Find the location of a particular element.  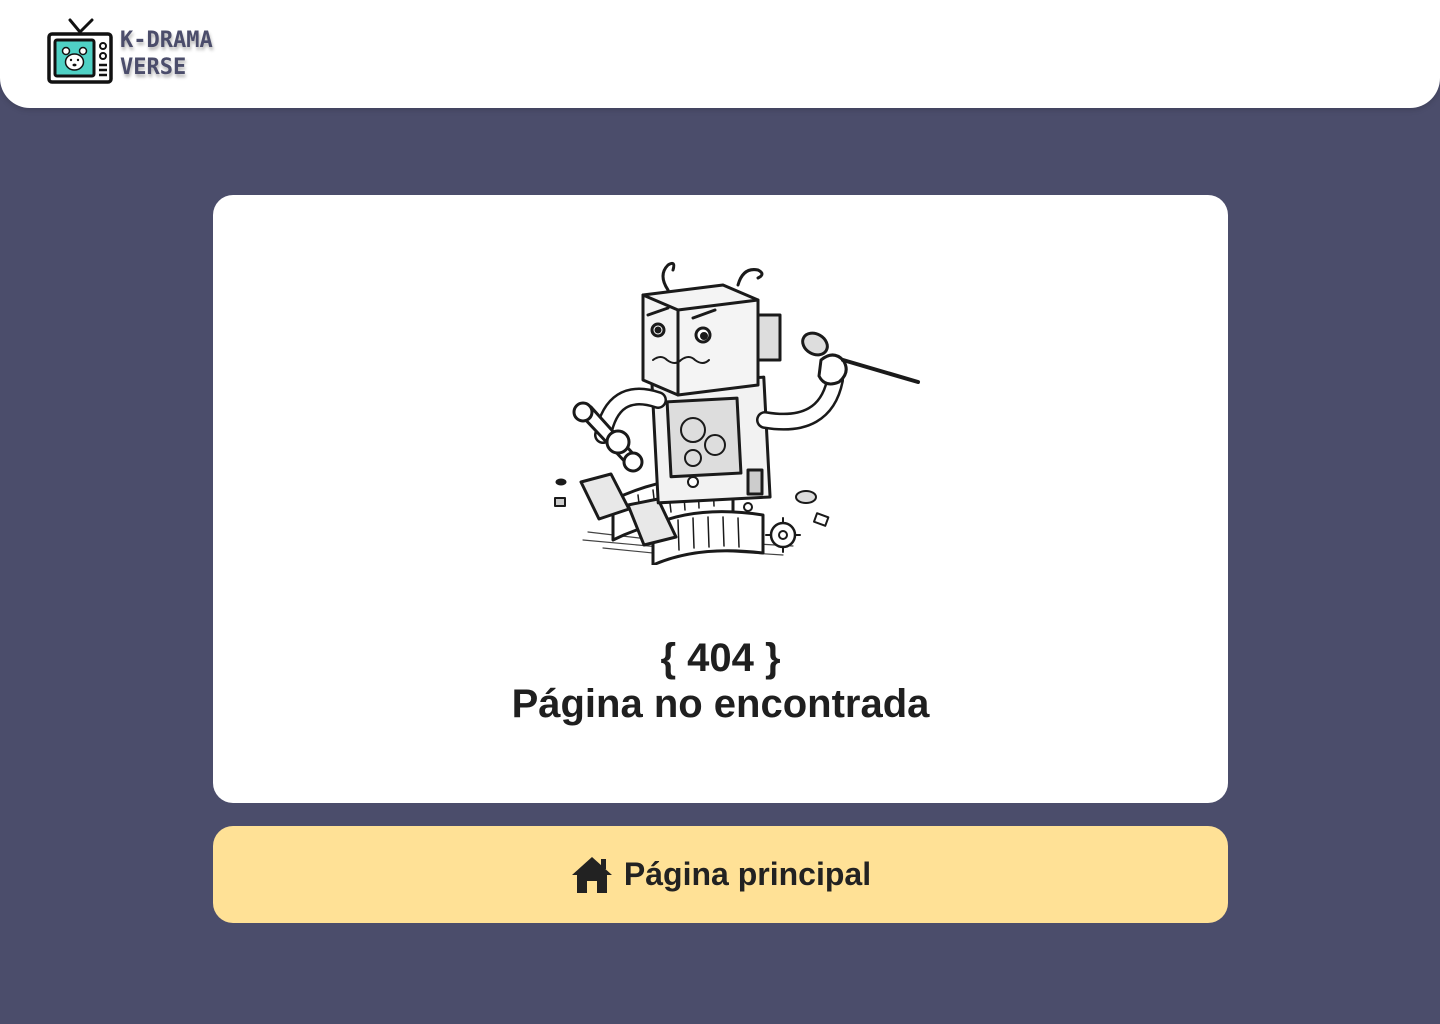

home-button: Página principal is located at coordinates (720, 874).